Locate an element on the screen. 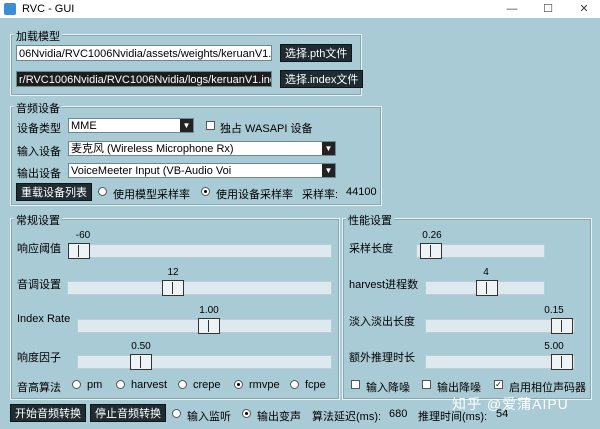  watermark: 知乎 @爱蒲AIPU is located at coordinates (510, 404).